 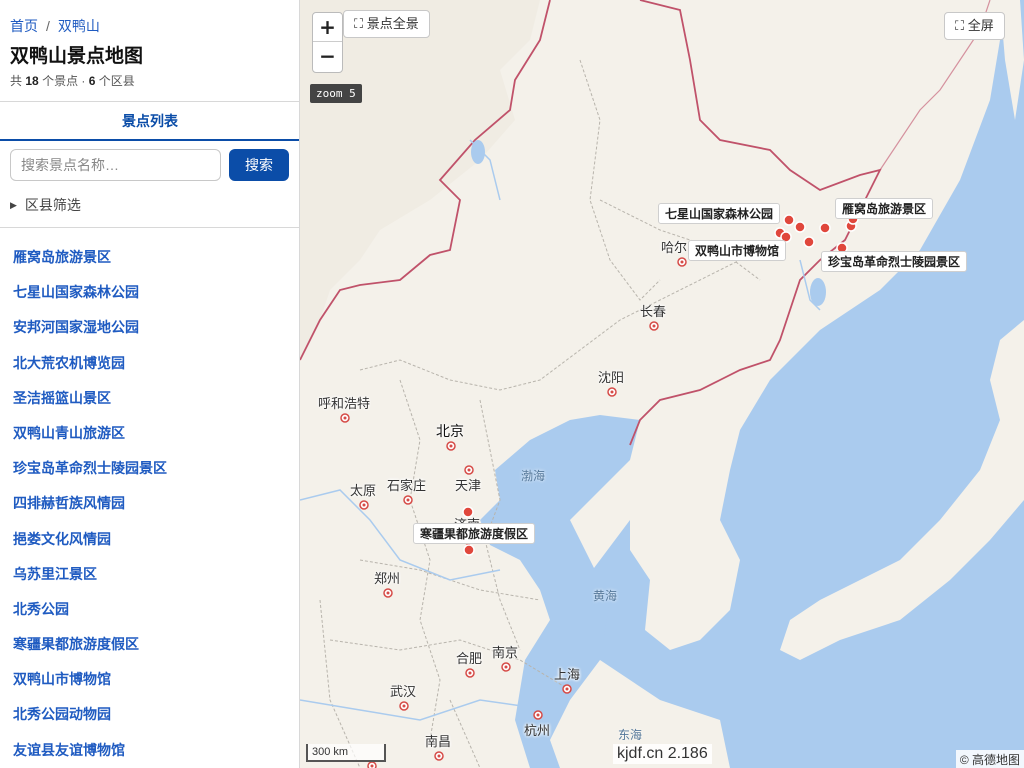 I want to click on tab-poi-list: 景点列表, so click(x=149, y=121).